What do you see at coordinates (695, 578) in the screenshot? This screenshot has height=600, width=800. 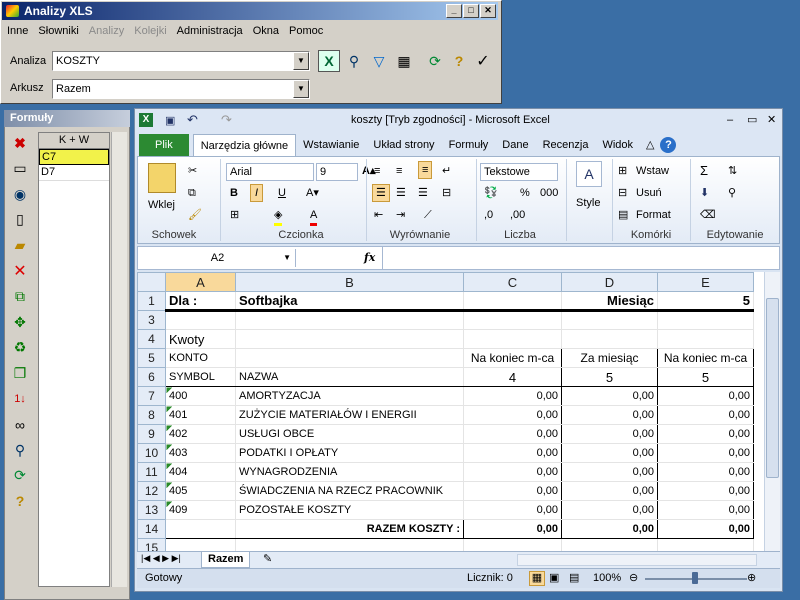 I see `zoom-thumb` at bounding box center [695, 578].